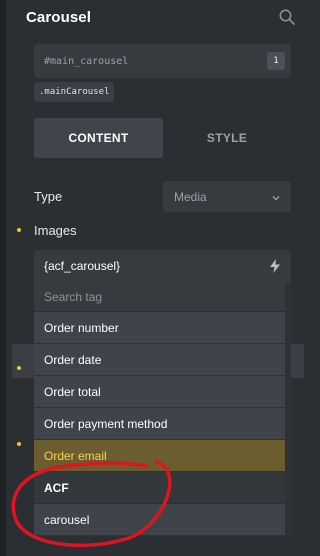 The image size is (320, 556). I want to click on dropdown-scrollbar, so click(288, 410).